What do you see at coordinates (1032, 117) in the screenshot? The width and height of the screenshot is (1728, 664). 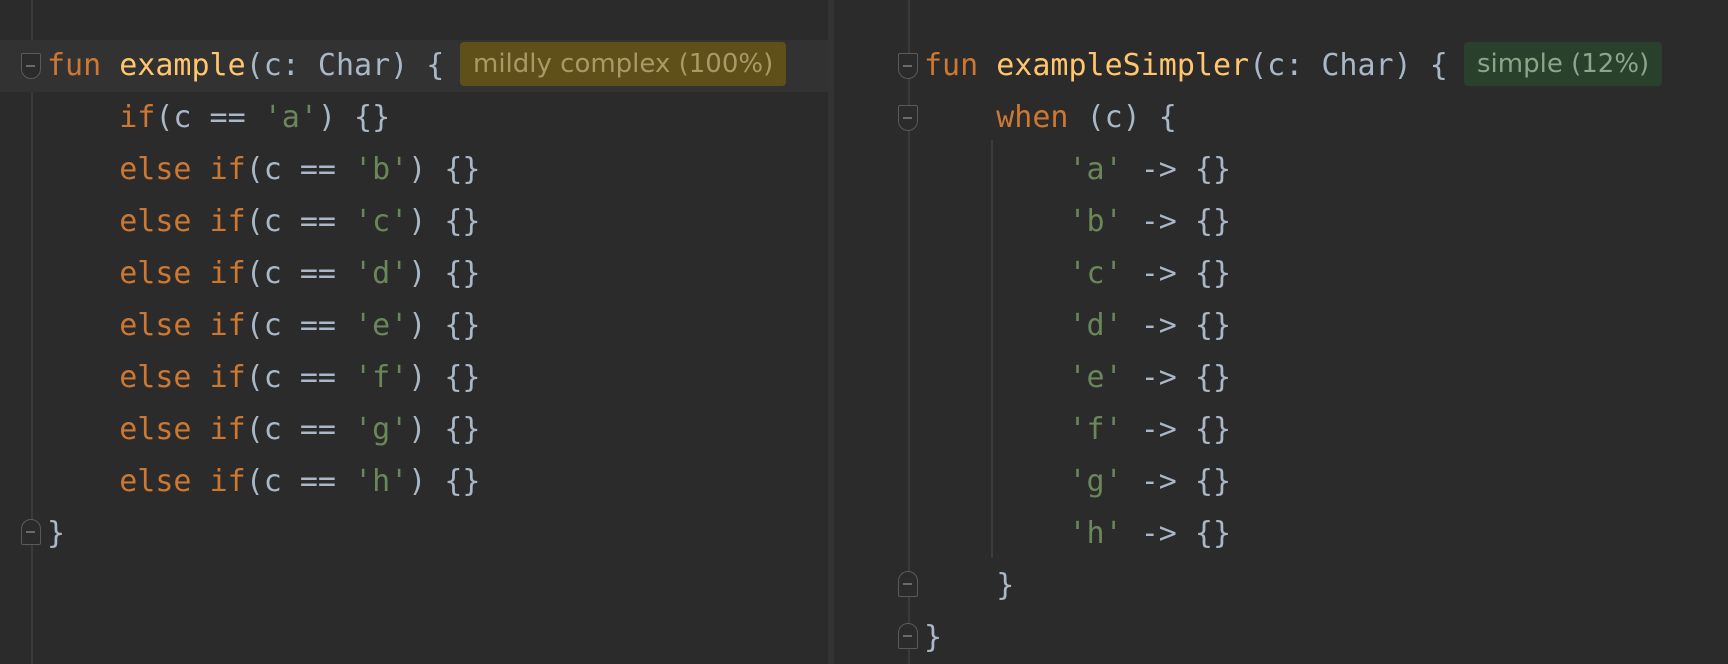 I see `keyword-when: when` at bounding box center [1032, 117].